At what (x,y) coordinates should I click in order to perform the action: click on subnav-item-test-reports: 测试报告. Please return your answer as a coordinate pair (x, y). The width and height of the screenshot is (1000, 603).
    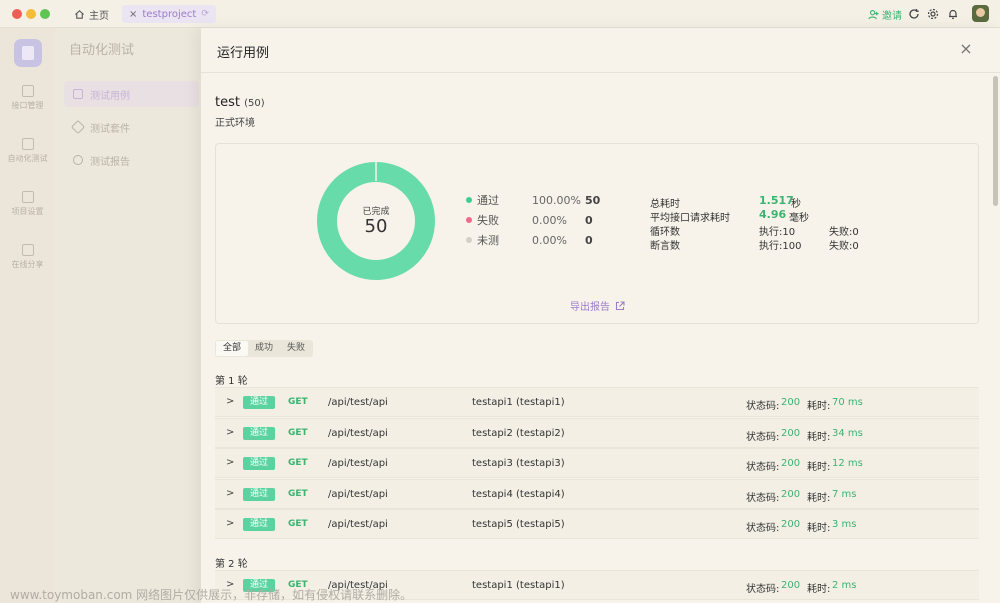
    Looking at the image, I should click on (131, 160).